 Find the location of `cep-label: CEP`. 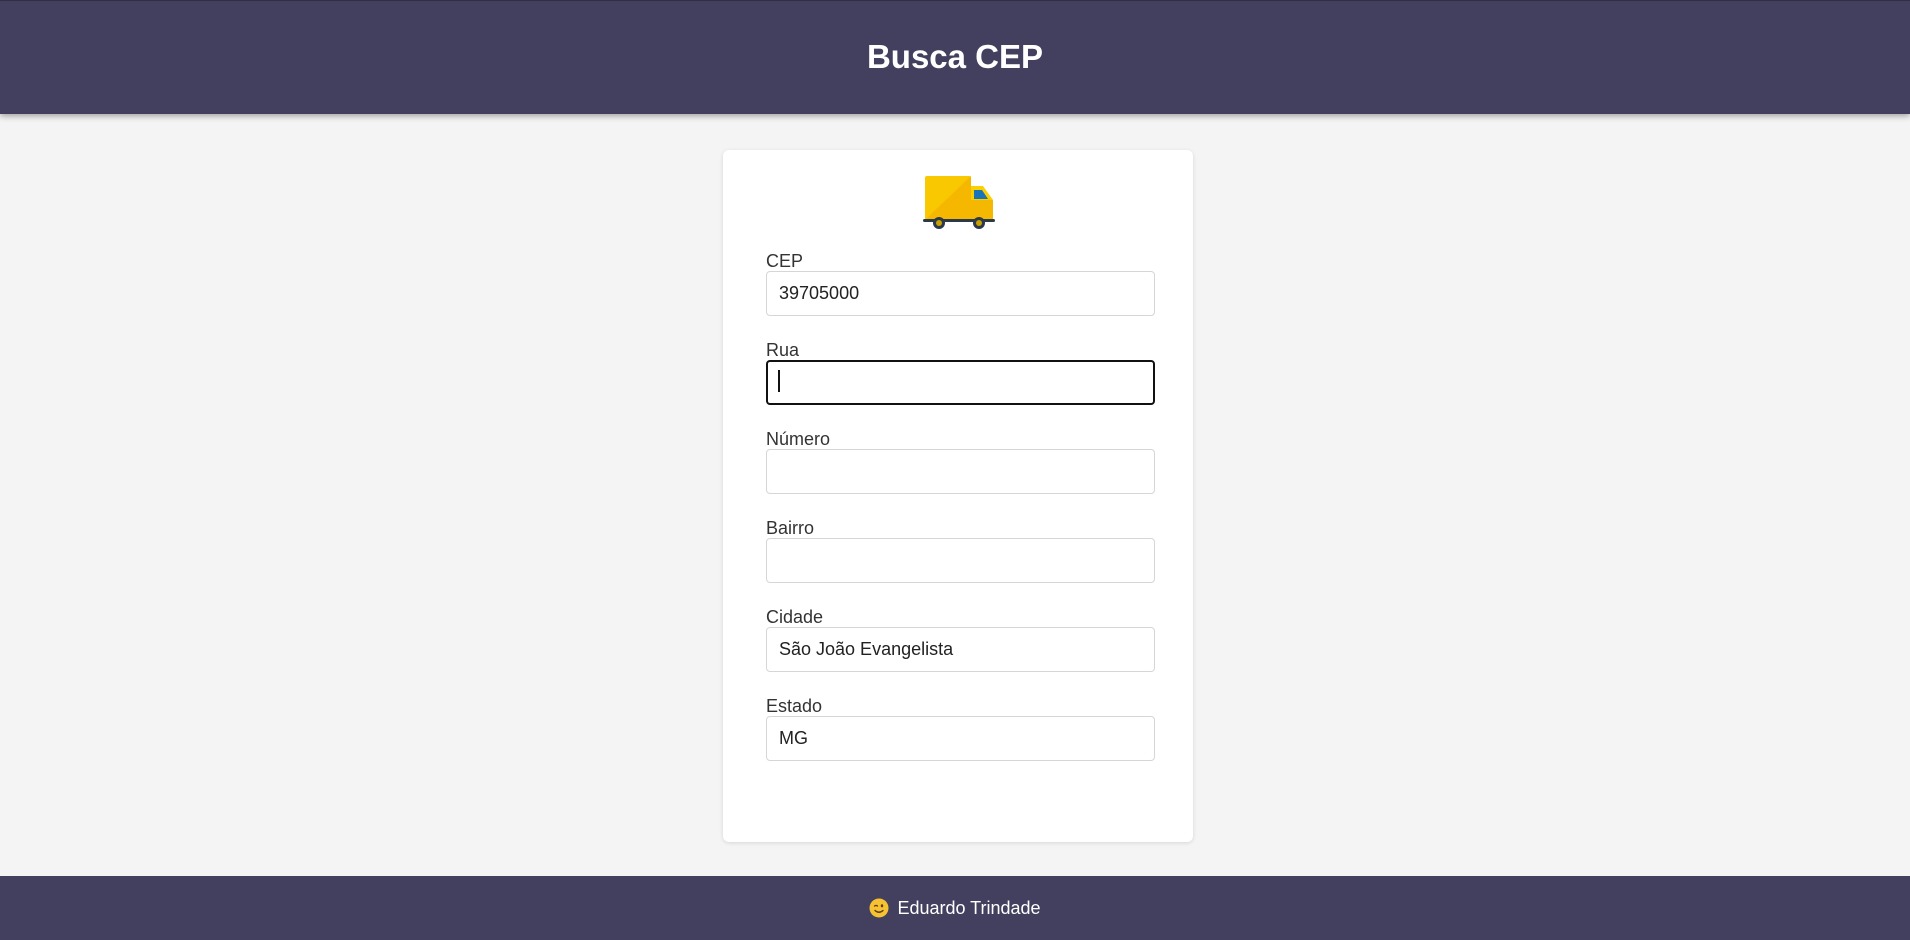

cep-label: CEP is located at coordinates (785, 261).